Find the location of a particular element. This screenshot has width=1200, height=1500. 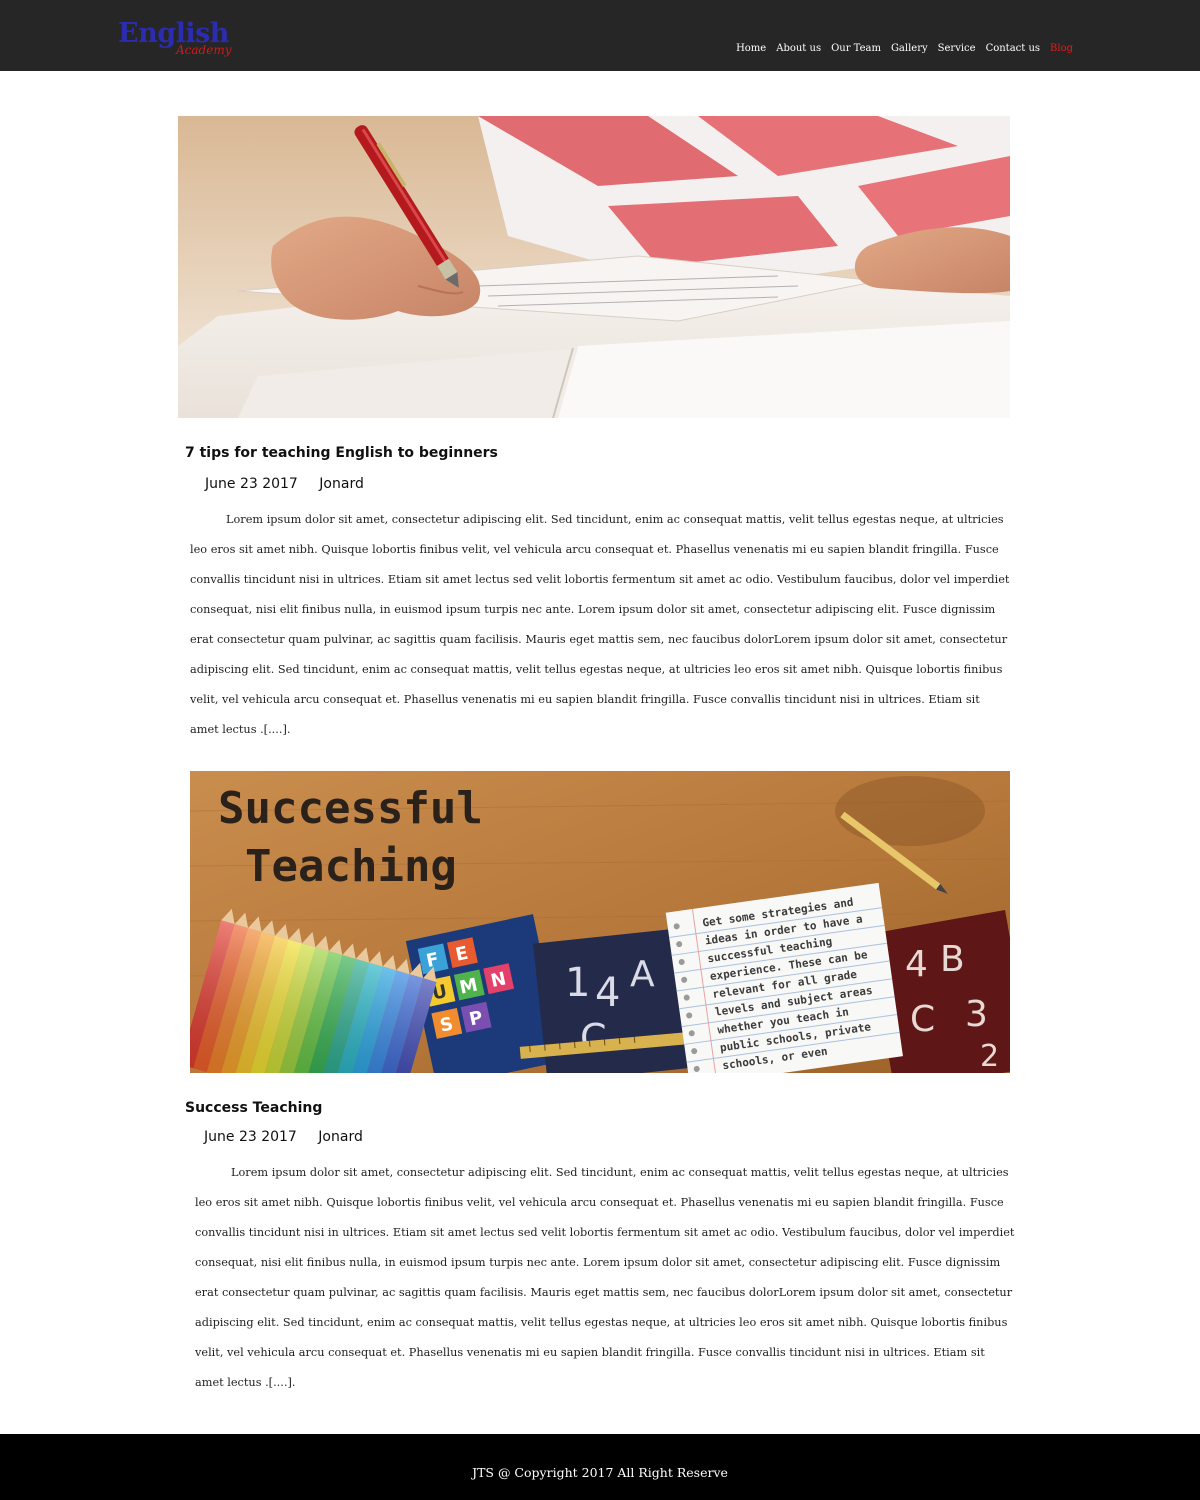

svg-text: 3 is located at coordinates (976, 1014).